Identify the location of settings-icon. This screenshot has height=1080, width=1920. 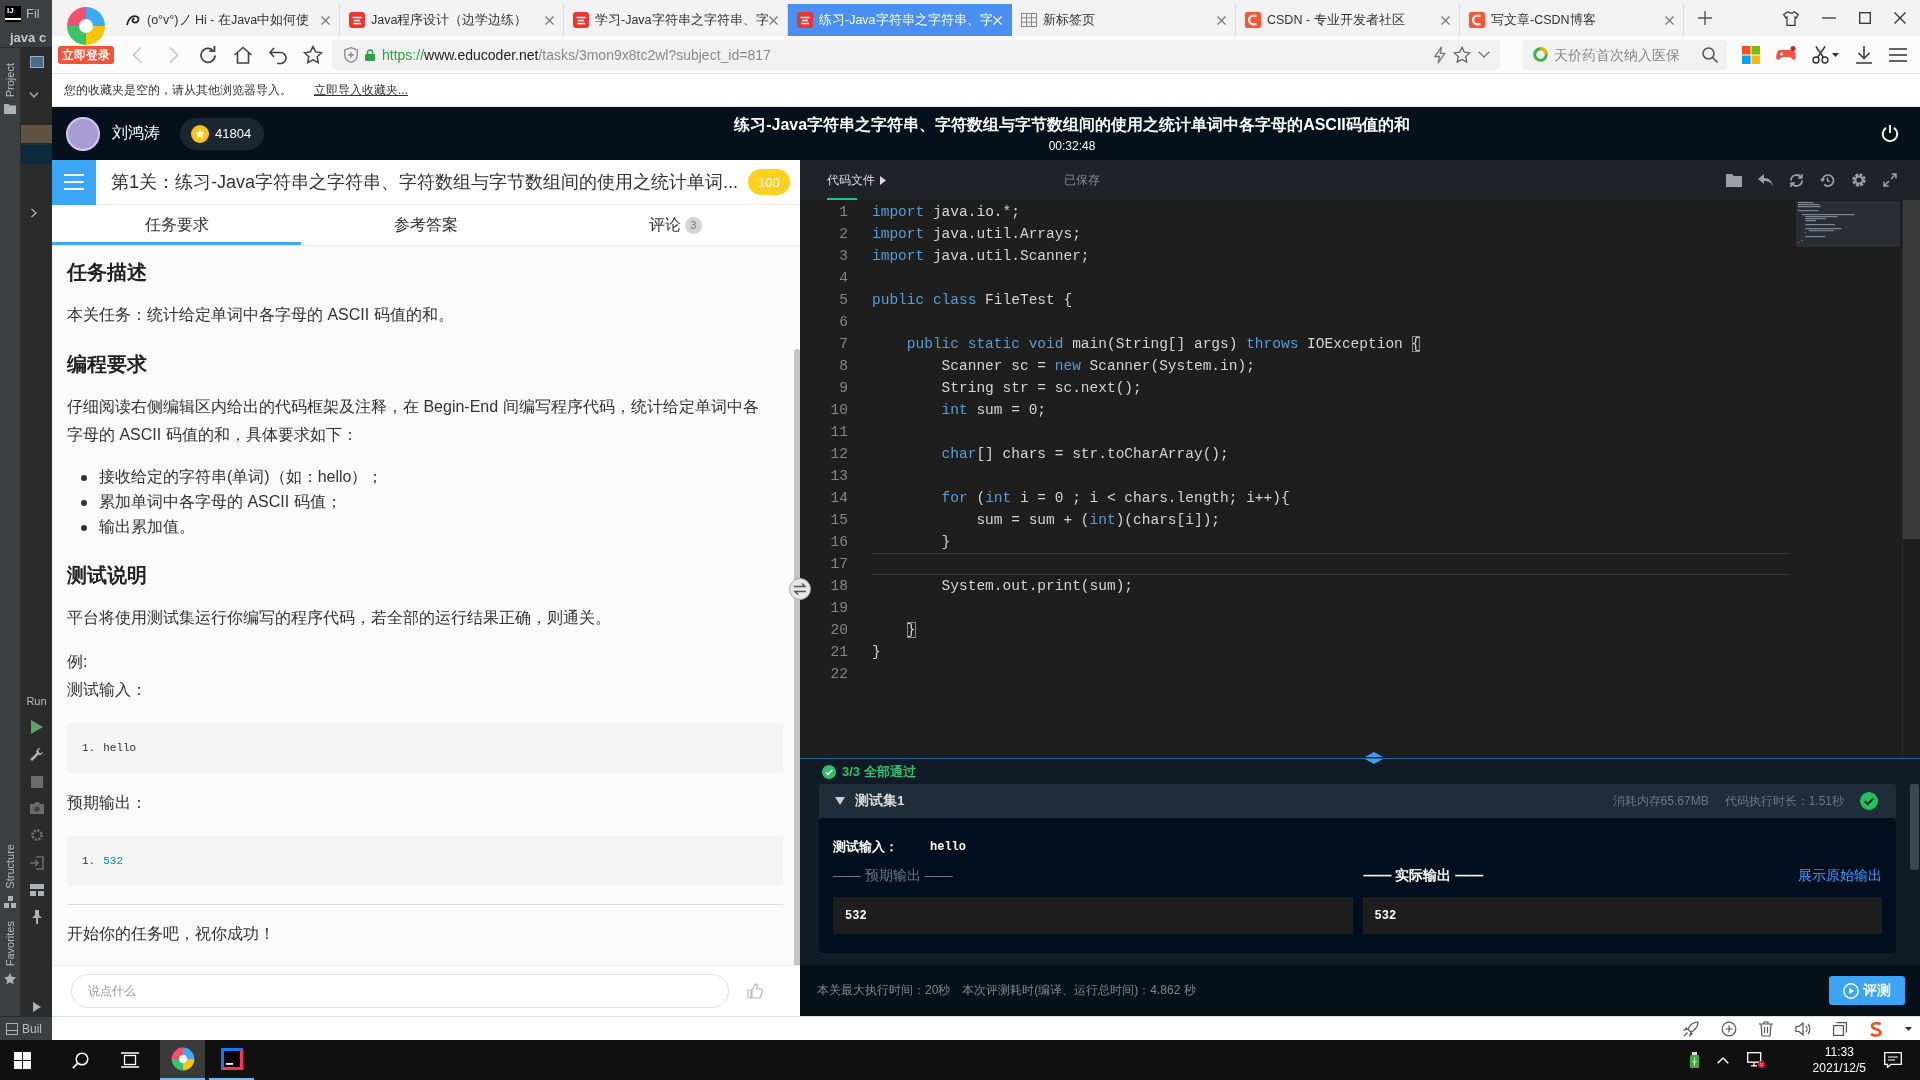
(1859, 180).